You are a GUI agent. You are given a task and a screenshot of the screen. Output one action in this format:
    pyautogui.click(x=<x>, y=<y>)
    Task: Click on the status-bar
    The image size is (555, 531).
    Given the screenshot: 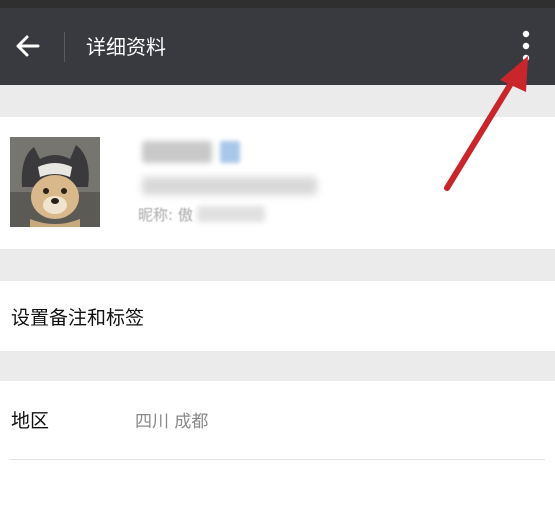 What is the action you would take?
    pyautogui.click(x=277, y=4)
    